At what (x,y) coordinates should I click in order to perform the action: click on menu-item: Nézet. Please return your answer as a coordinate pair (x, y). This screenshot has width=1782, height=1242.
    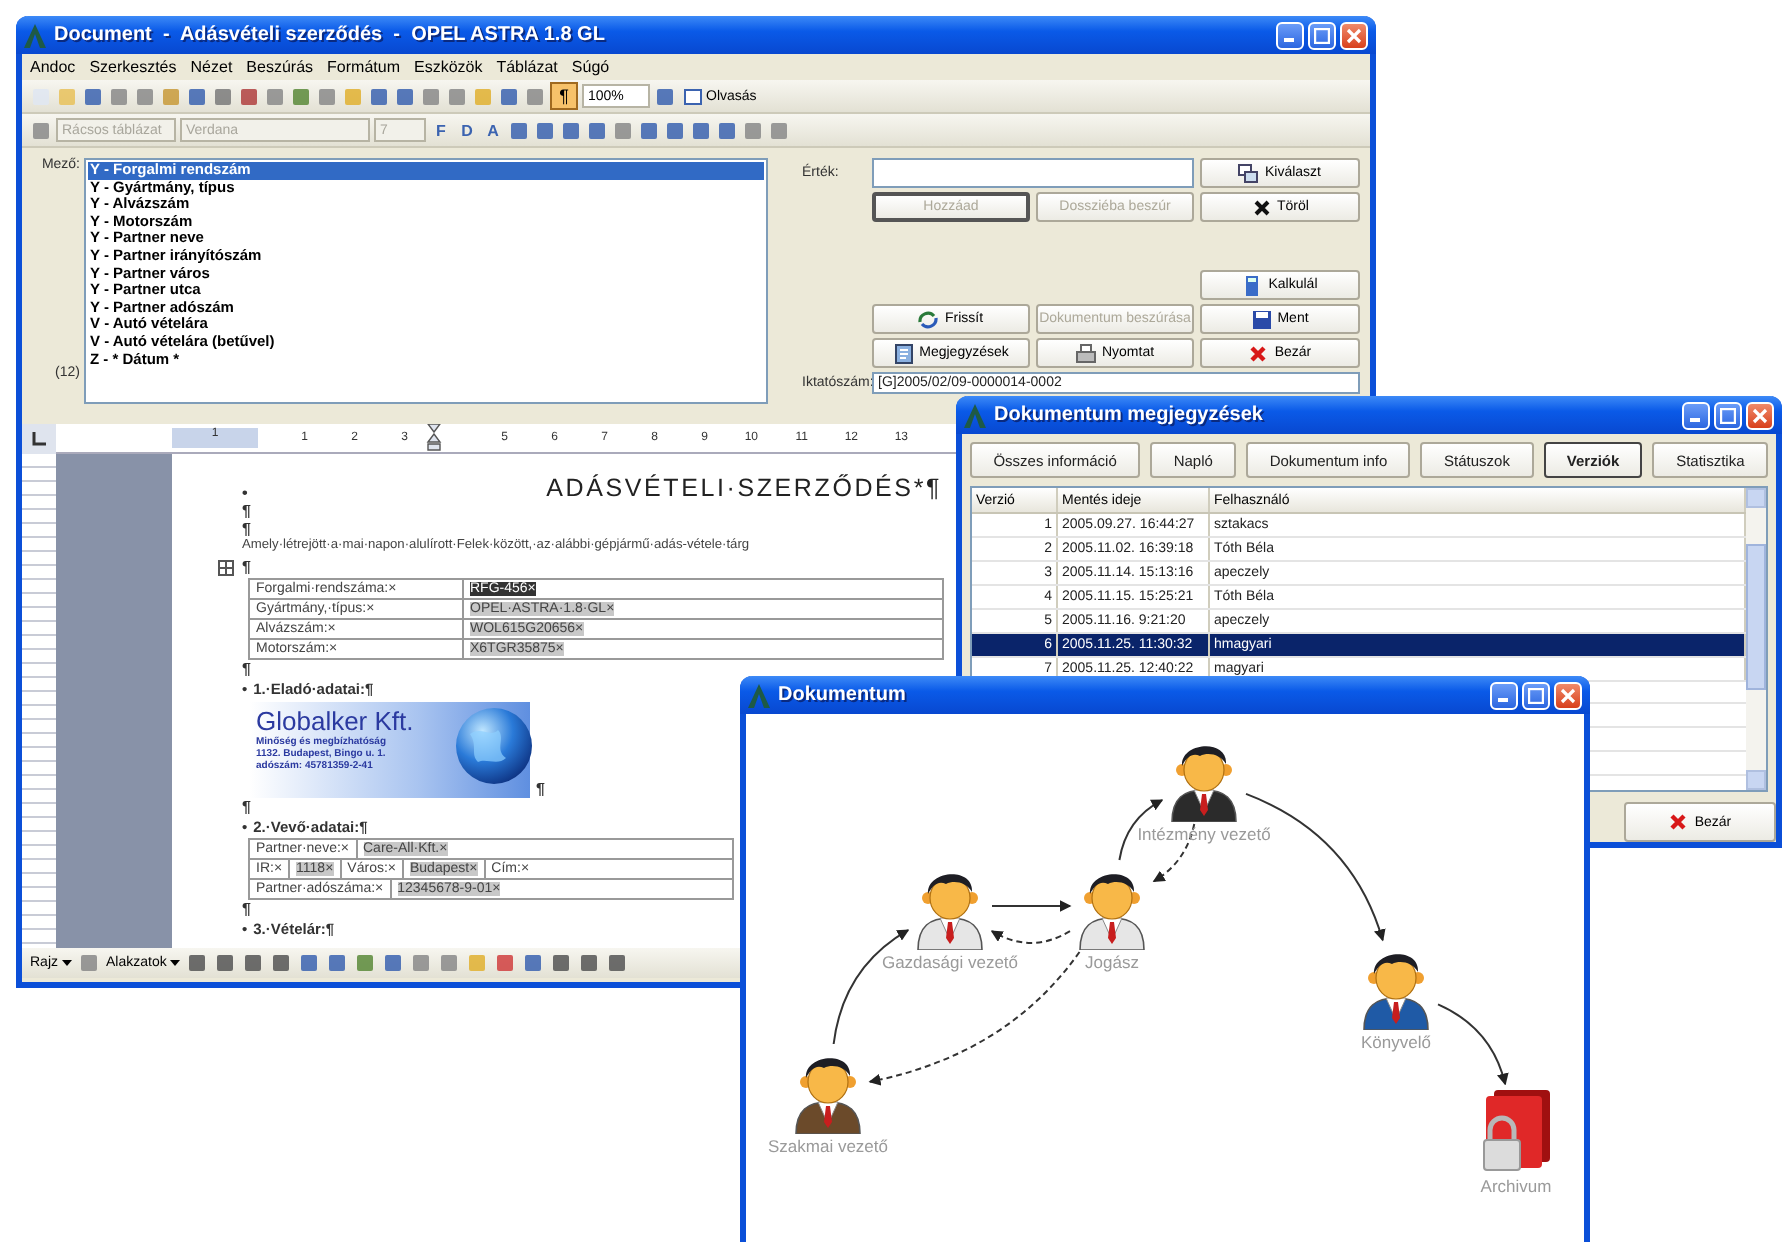
    Looking at the image, I should click on (211, 67).